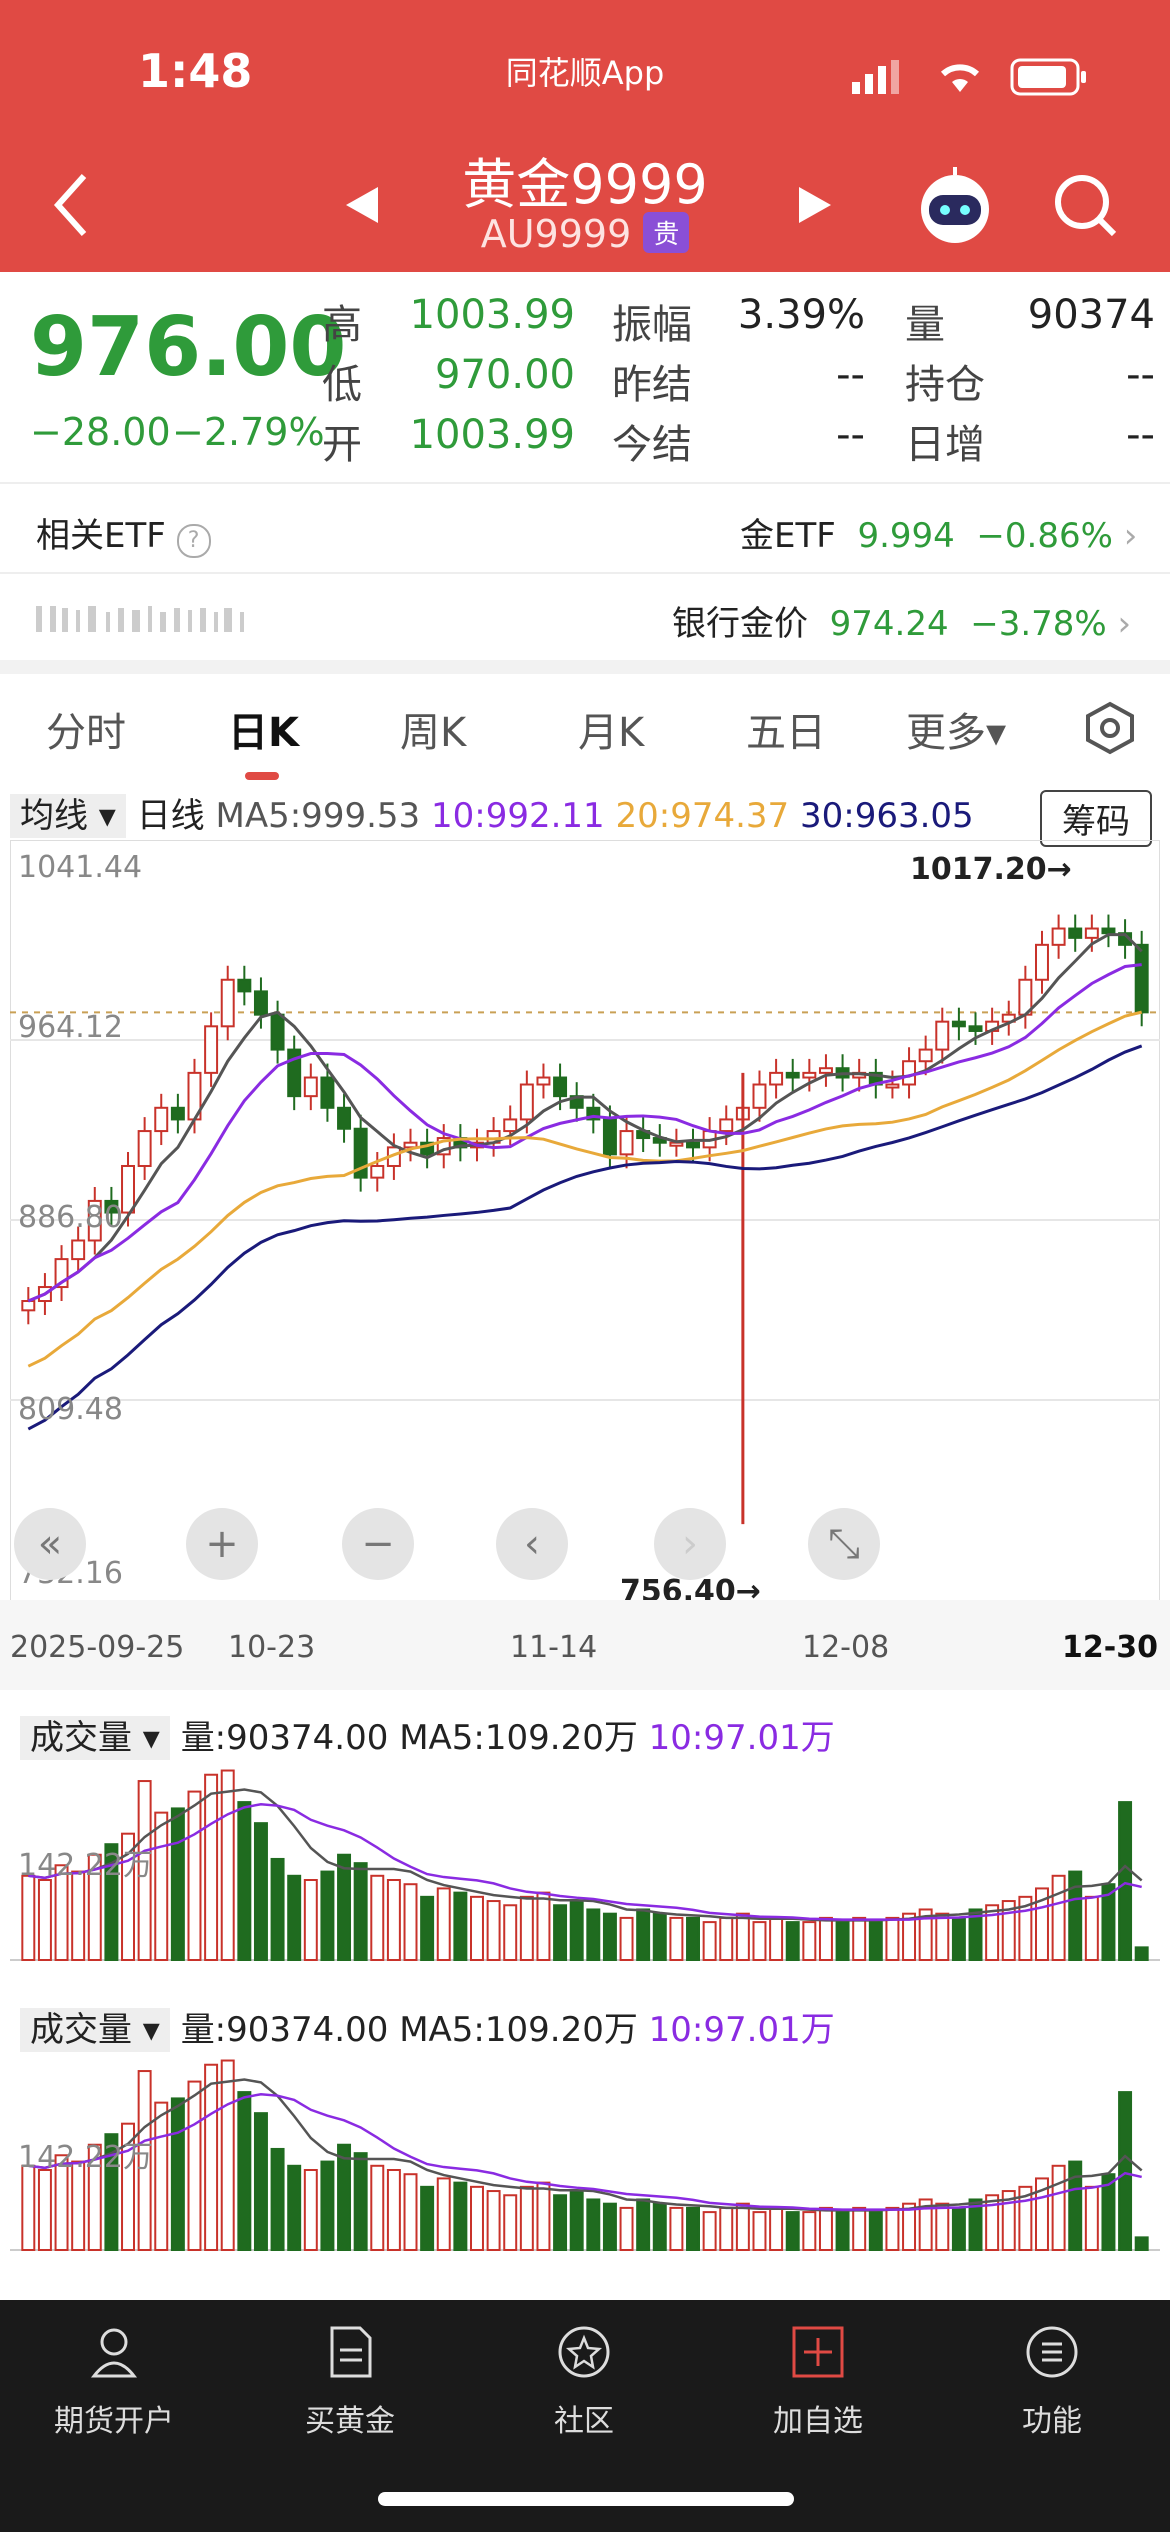  Describe the element at coordinates (690, 1544) in the screenshot. I see `scroll-right-icon: ›` at that location.